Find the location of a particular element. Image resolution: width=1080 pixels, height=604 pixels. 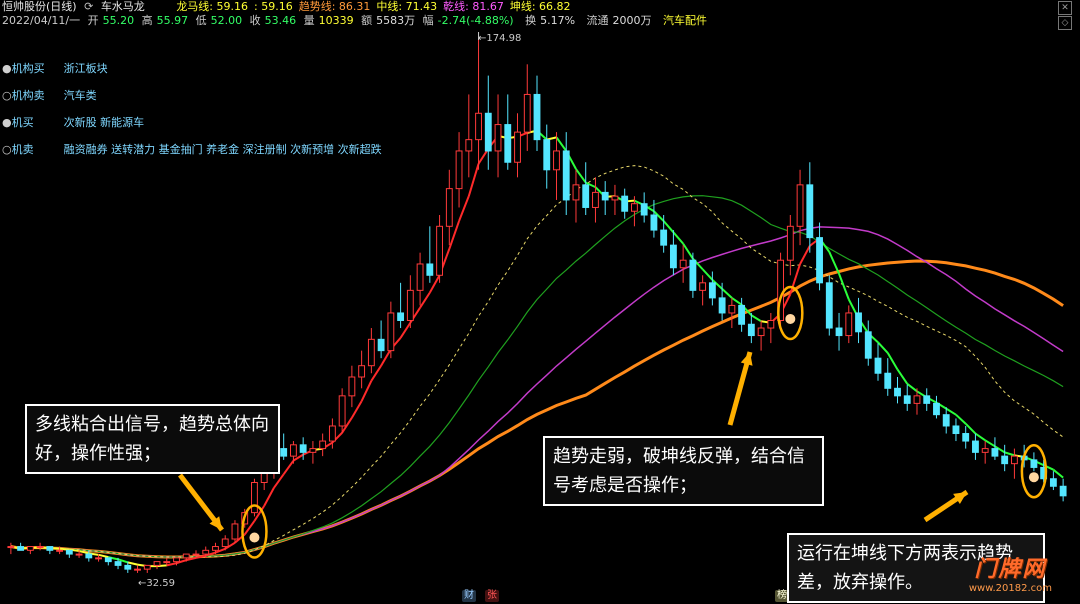

tag-label: 机卖 is located at coordinates (22, 149).